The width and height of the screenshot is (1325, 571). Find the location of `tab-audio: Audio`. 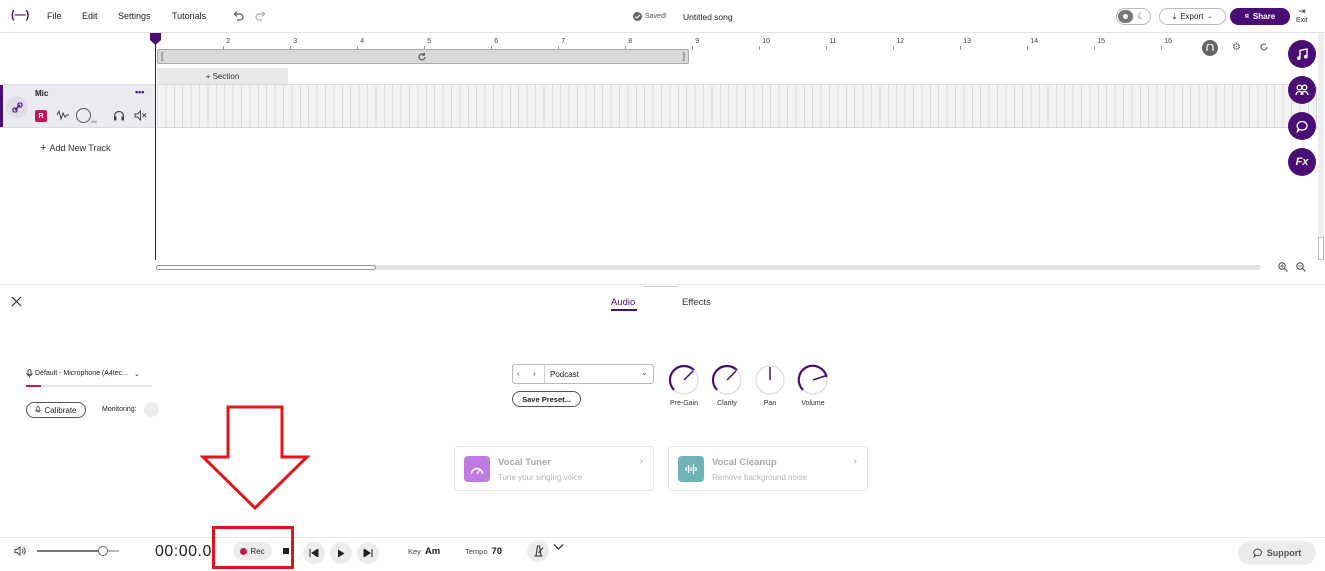

tab-audio: Audio is located at coordinates (623, 302).